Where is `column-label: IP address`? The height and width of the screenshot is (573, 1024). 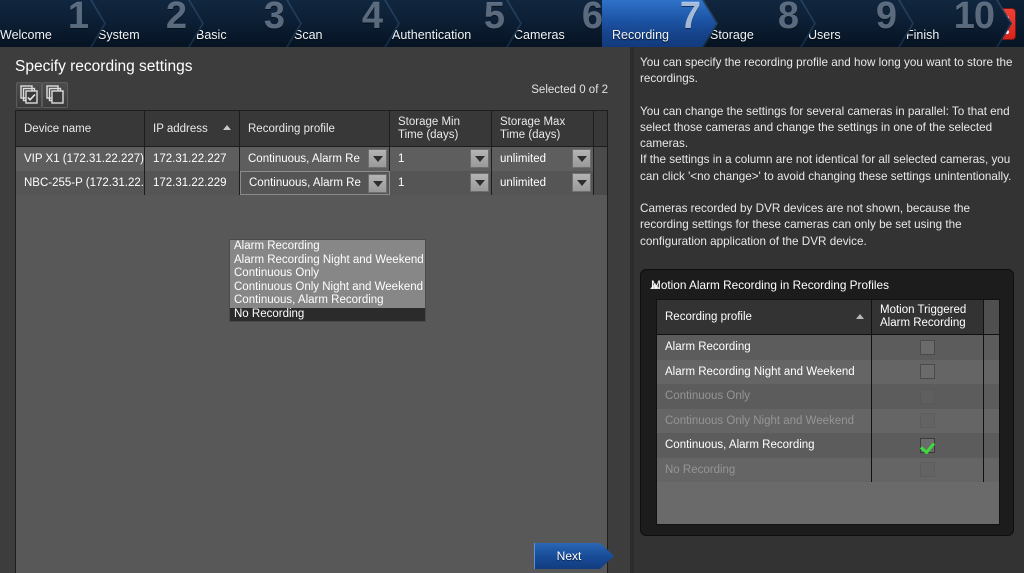 column-label: IP address is located at coordinates (180, 128).